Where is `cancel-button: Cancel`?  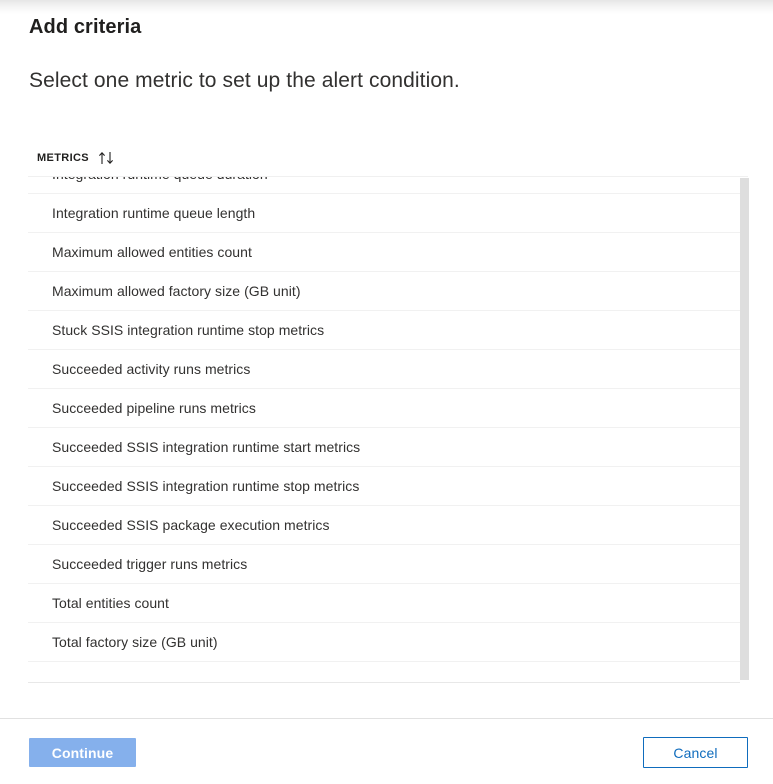
cancel-button: Cancel is located at coordinates (695, 752).